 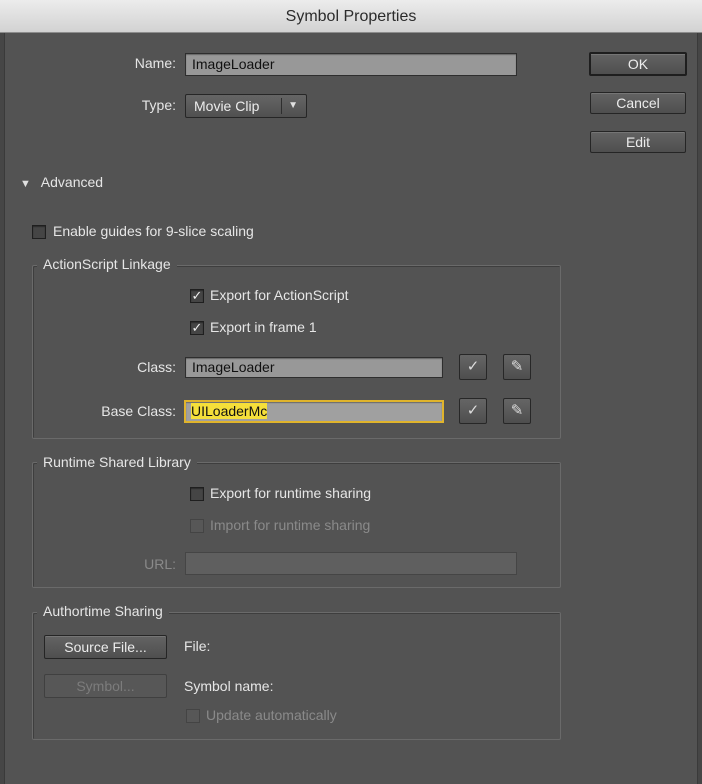 I want to click on base-class-input: UILoaderMc, so click(x=314, y=411).